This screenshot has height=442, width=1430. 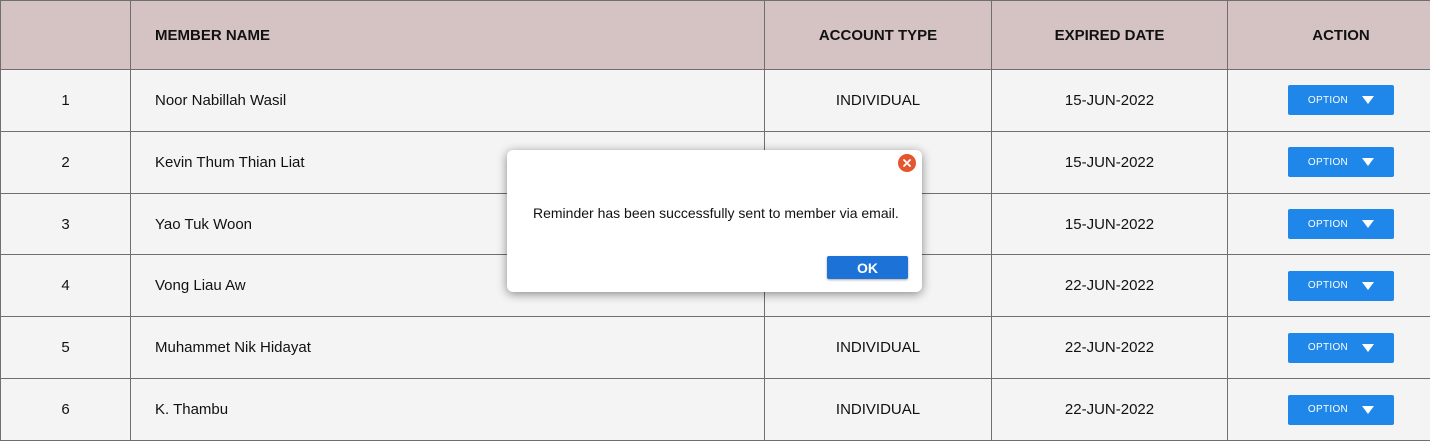 I want to click on row-number: 1, so click(x=65, y=100).